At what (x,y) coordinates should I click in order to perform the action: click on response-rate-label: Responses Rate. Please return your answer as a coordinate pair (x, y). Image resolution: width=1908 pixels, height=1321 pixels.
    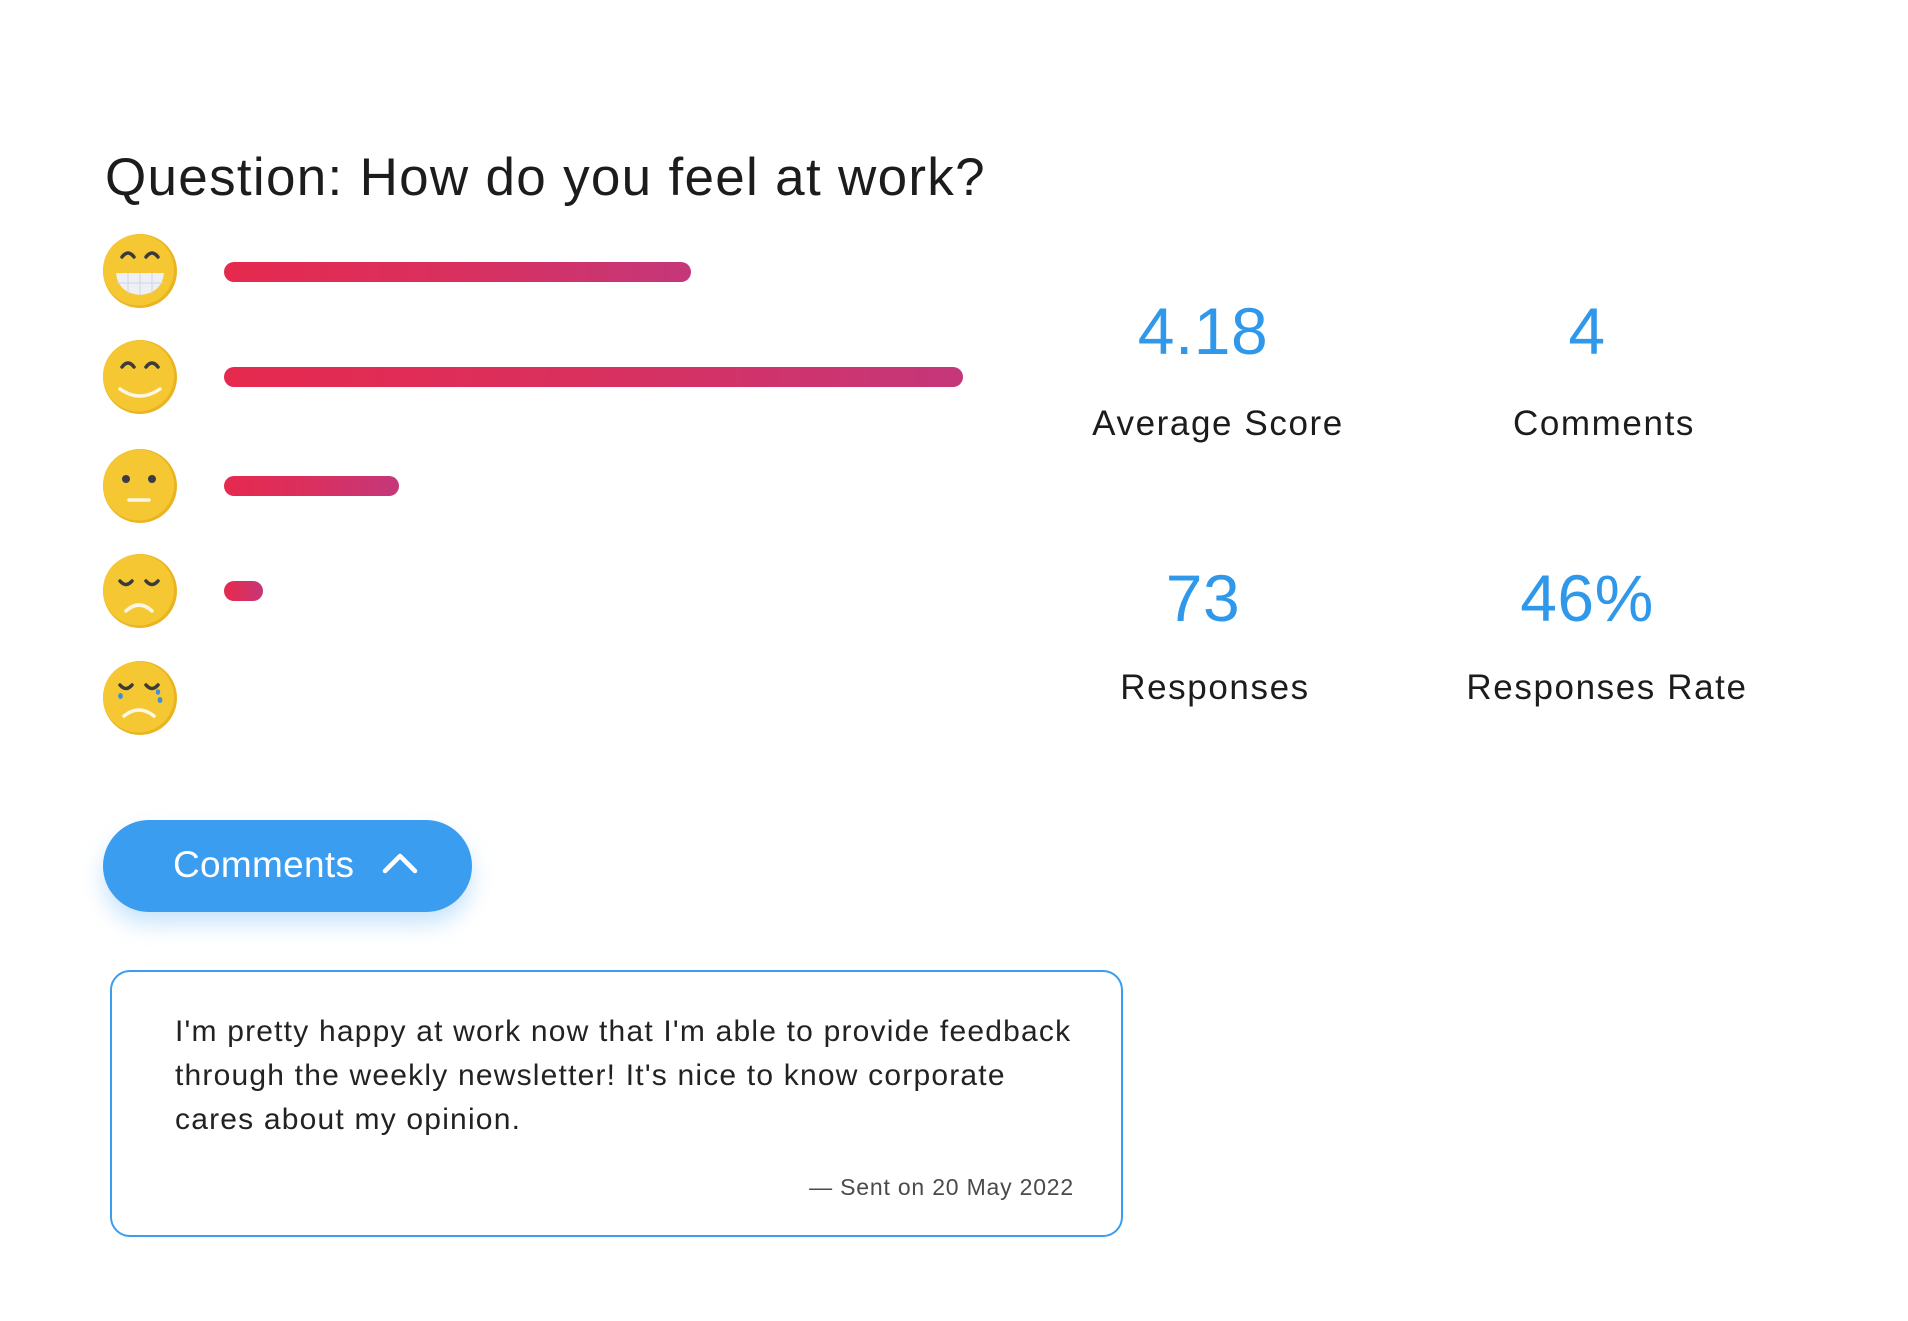
    Looking at the image, I should click on (1607, 687).